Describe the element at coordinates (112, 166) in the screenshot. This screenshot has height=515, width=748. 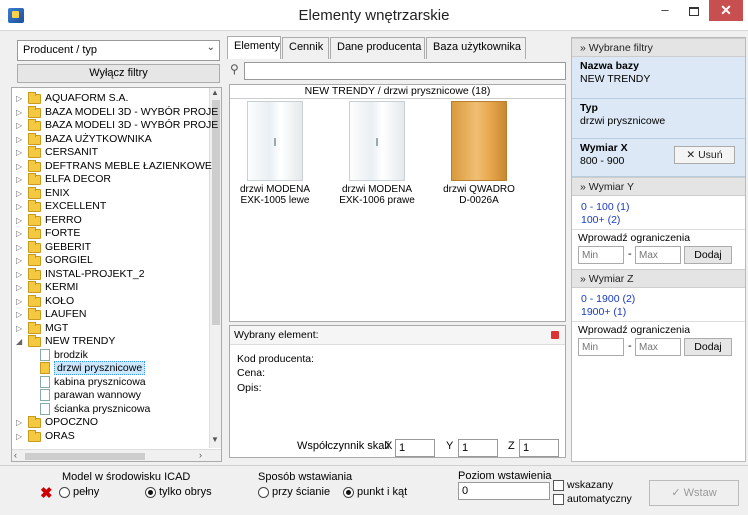
I see `tree-item: ▷ DEFTRANS MEBLE ŁAZIENKOWE` at that location.